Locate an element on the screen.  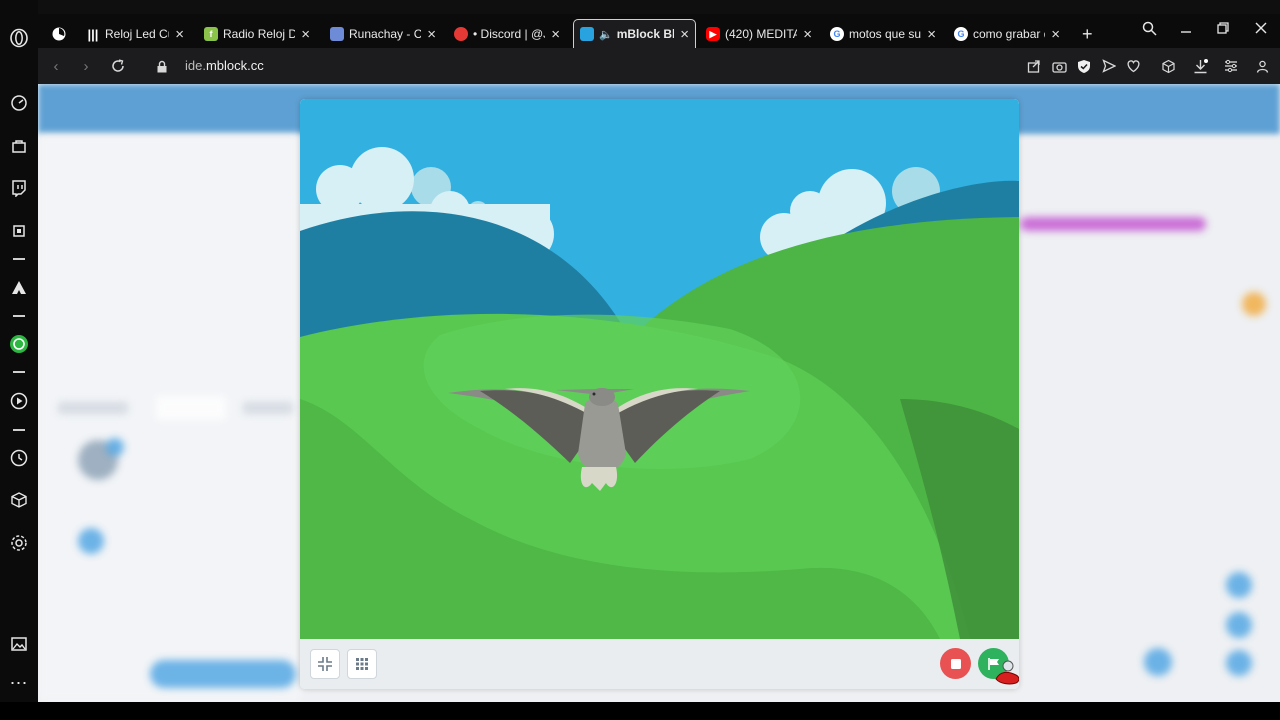
whatsapp-icon is located at coordinates (19, 344).